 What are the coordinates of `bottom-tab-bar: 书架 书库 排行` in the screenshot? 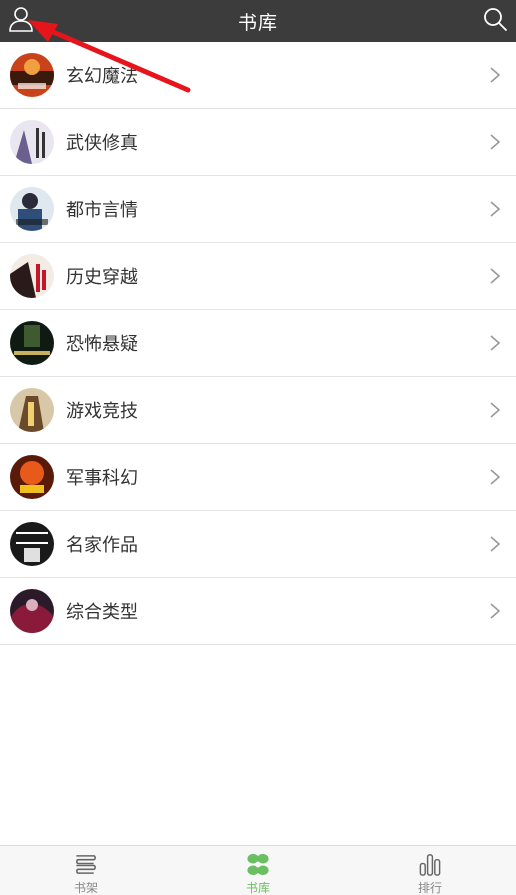 It's located at (258, 870).